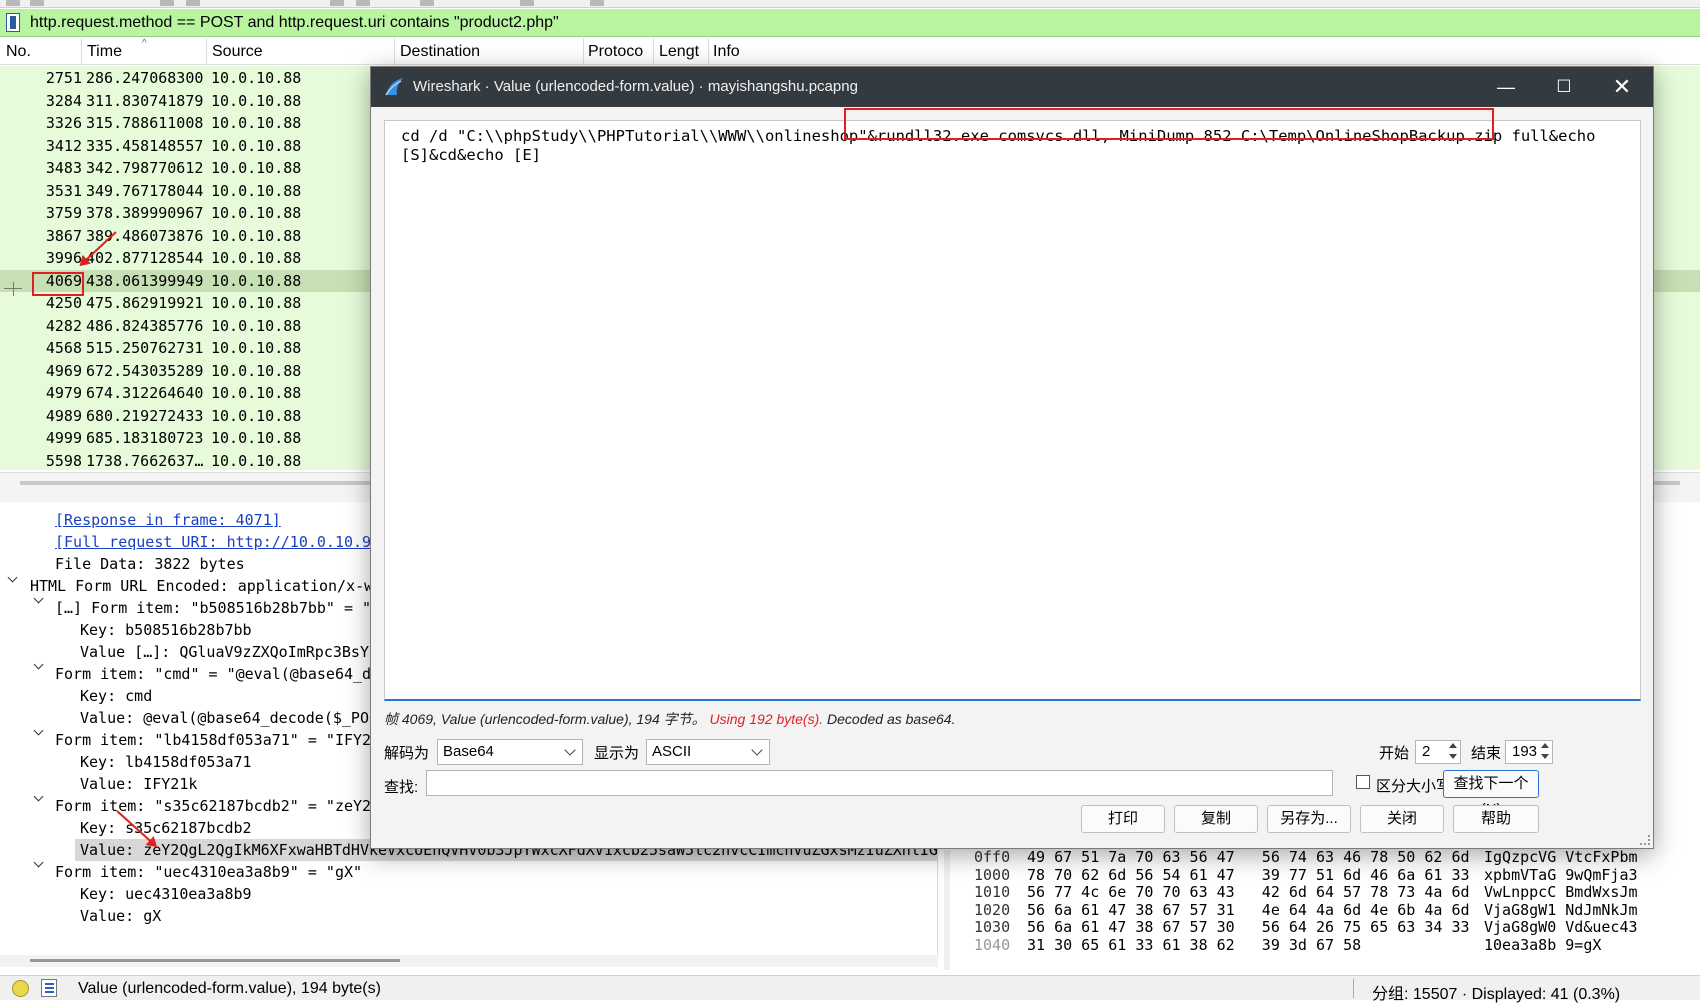 This screenshot has width=1700, height=1004. I want to click on form-item-node: Form item: "s35c62187bcdb2" = "zeY2, so click(213, 806).